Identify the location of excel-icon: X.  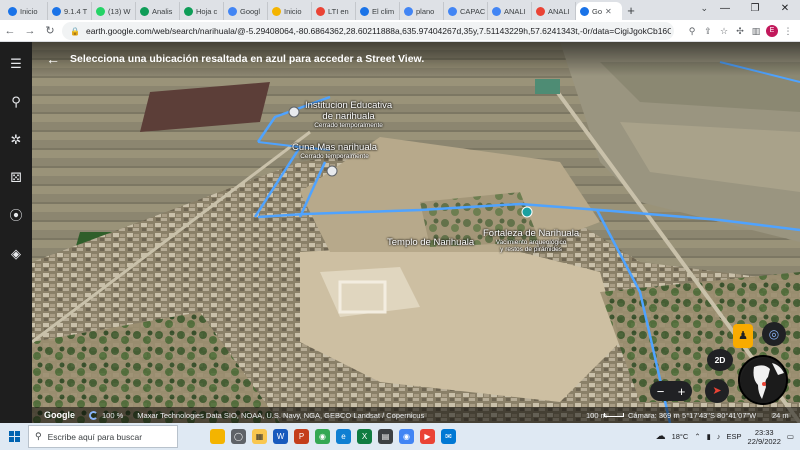
(364, 436).